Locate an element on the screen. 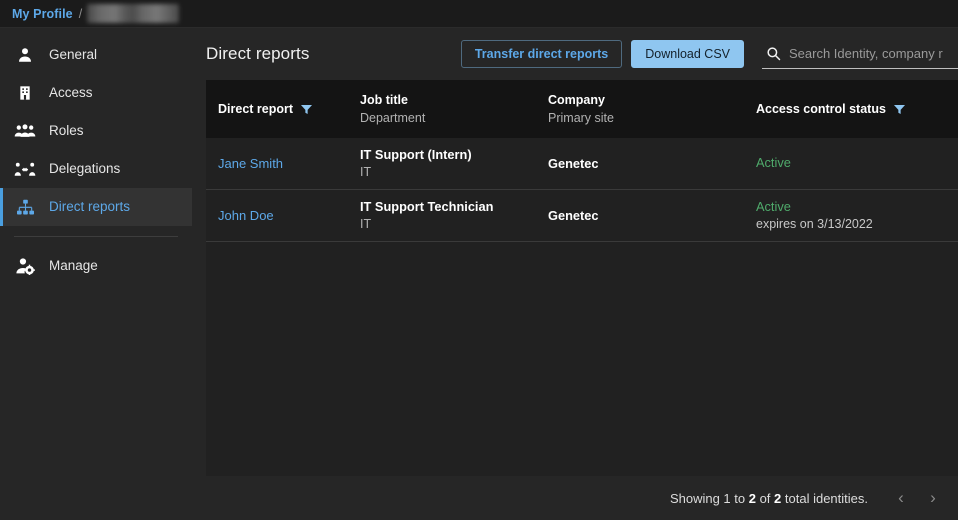  download-csv-button: Download CSV is located at coordinates (687, 54).